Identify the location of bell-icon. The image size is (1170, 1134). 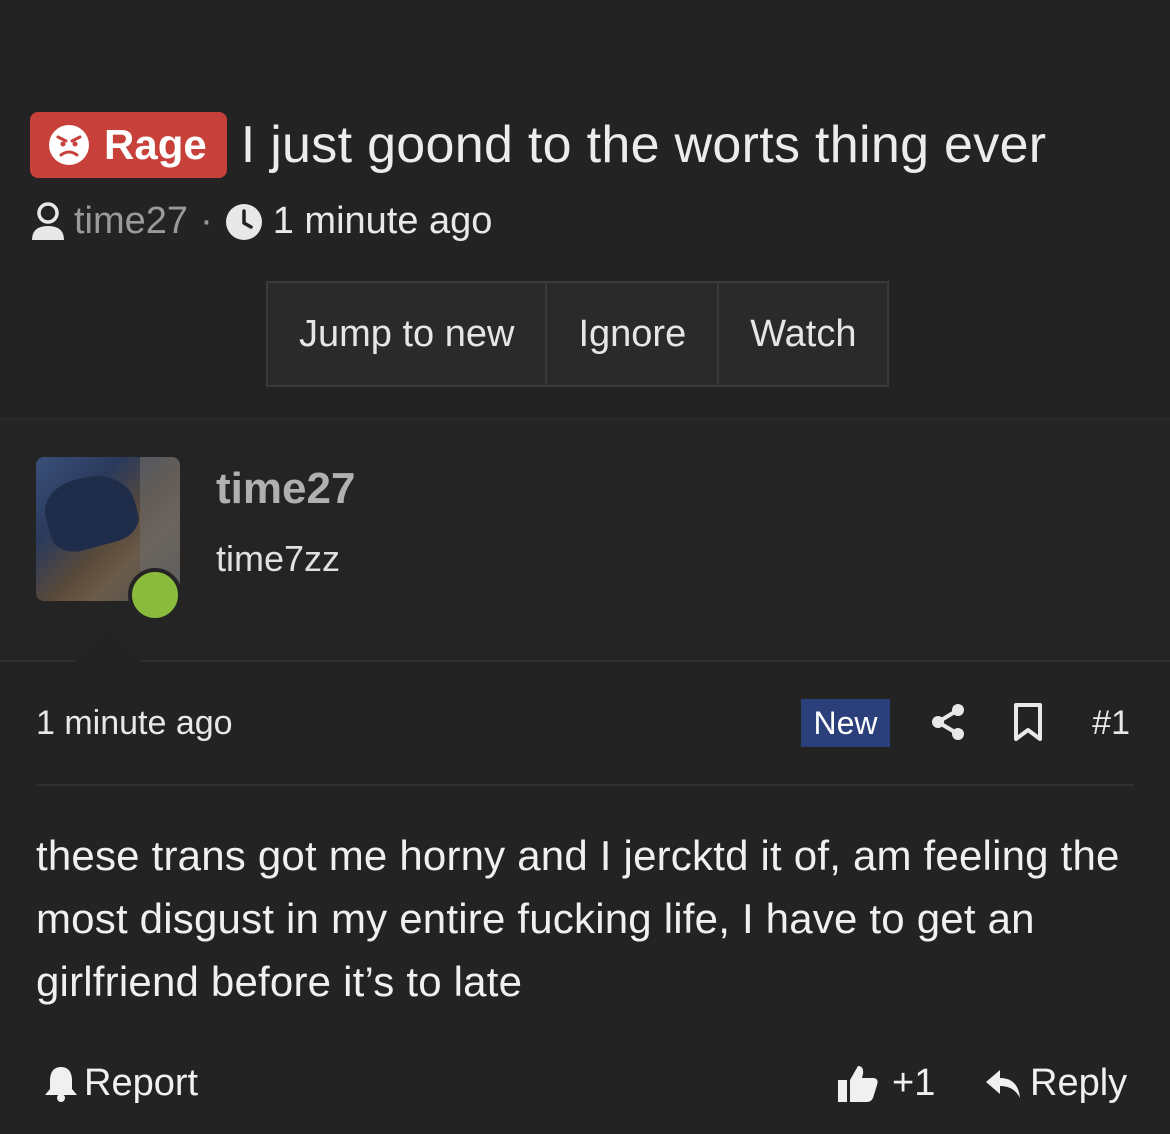
(61, 1084).